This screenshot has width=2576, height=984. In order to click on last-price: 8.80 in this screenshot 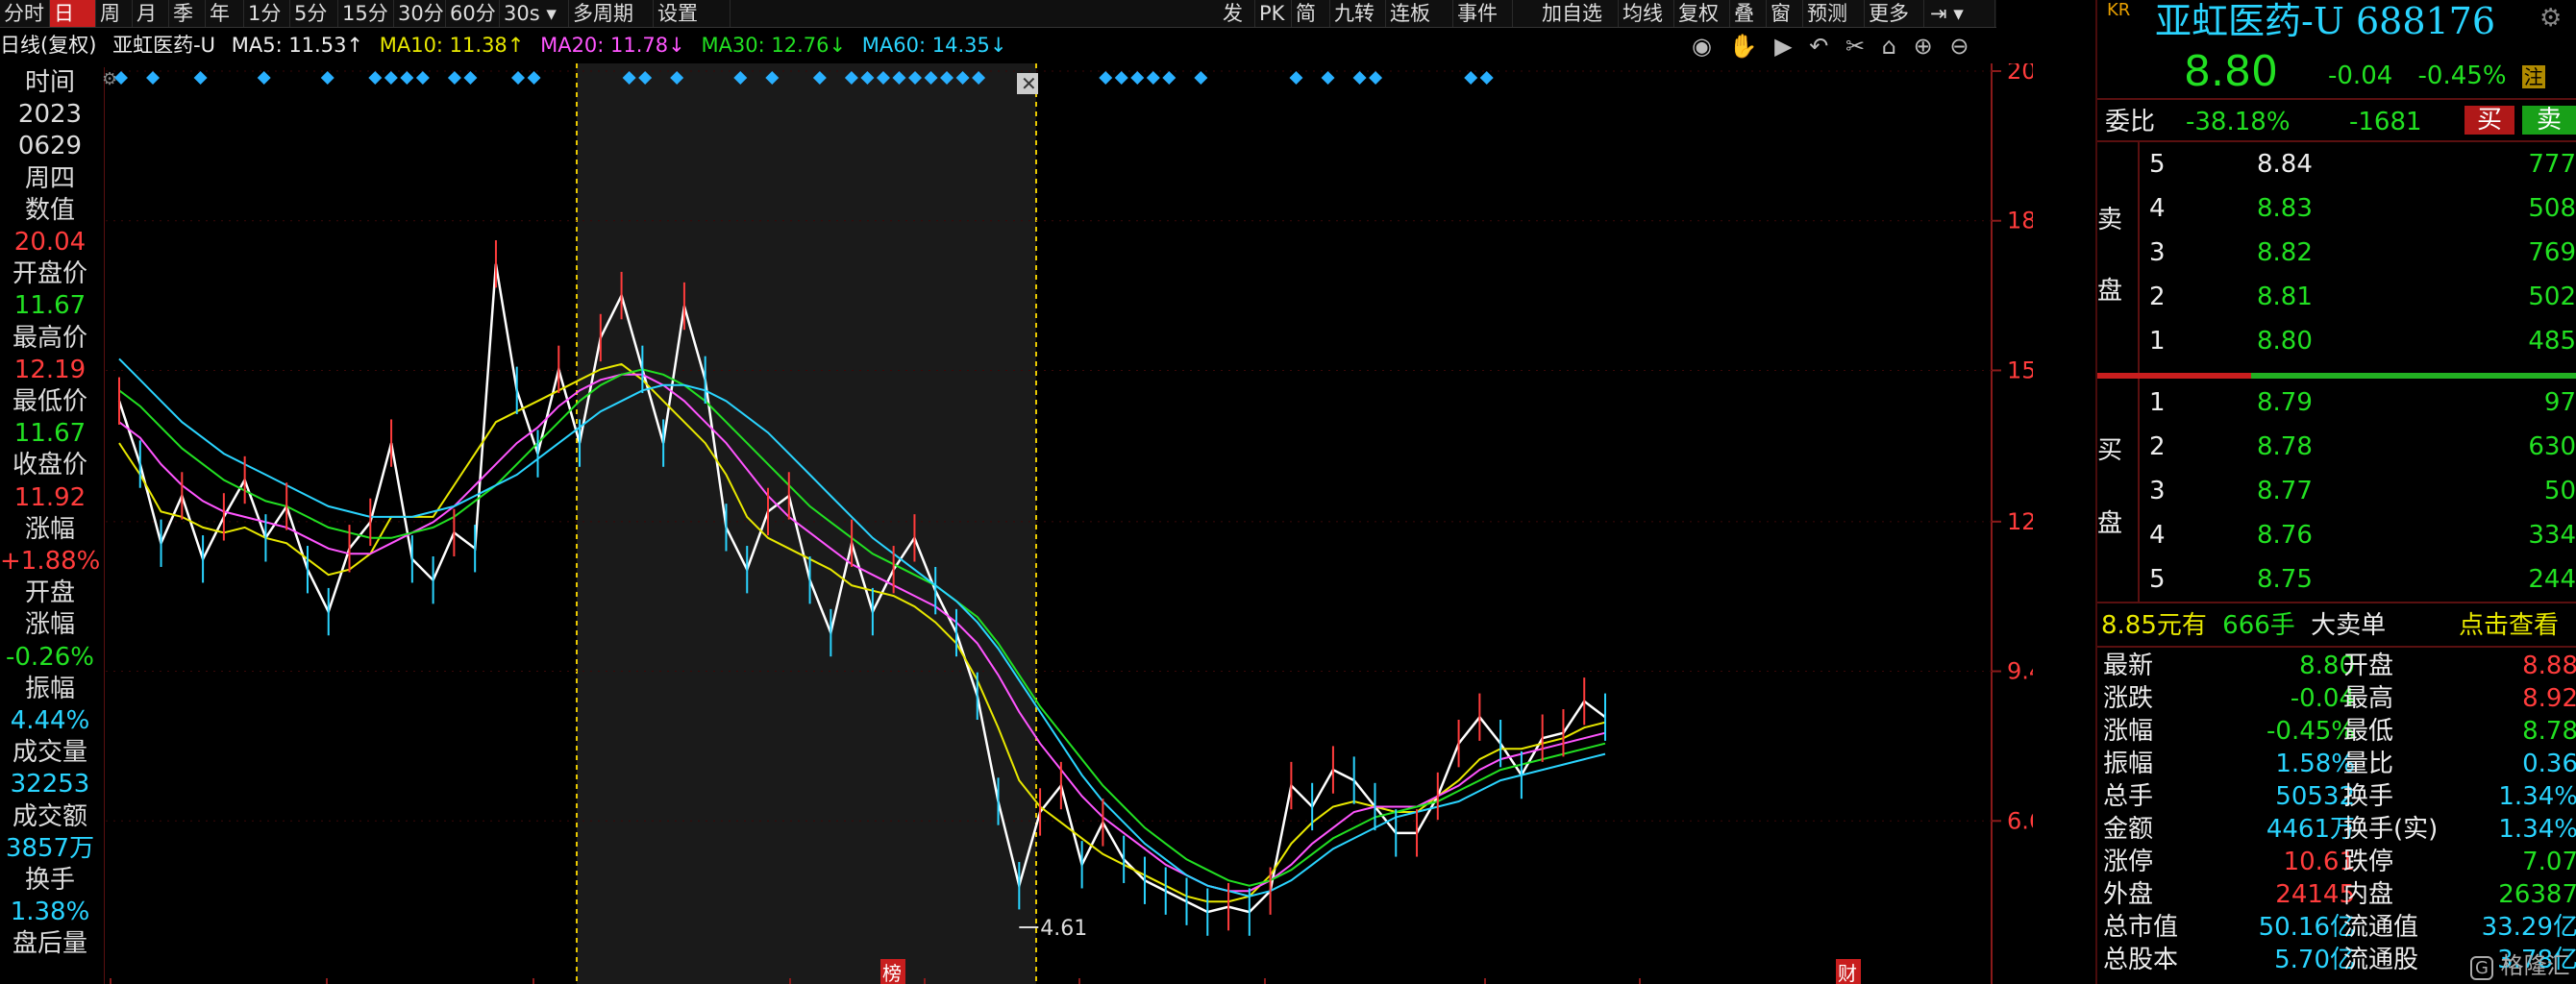, I will do `click(2231, 72)`.